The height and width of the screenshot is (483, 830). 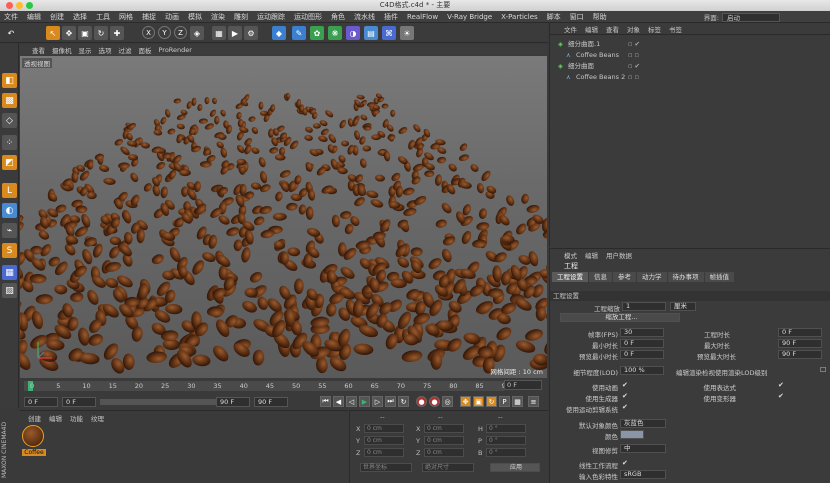 I want to click on fps-field: 30, so click(x=642, y=332).